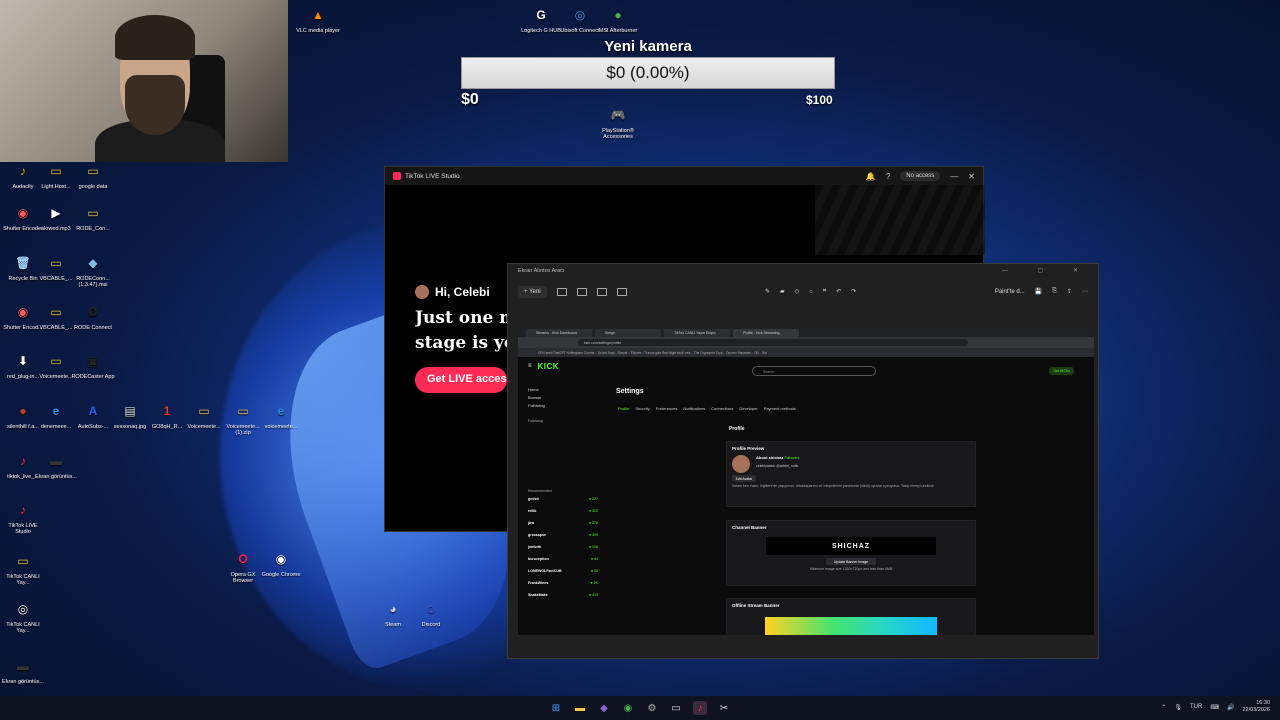 This screenshot has width=1280, height=720. I want to click on tiktok-taskbar-icon: ♪, so click(700, 708).